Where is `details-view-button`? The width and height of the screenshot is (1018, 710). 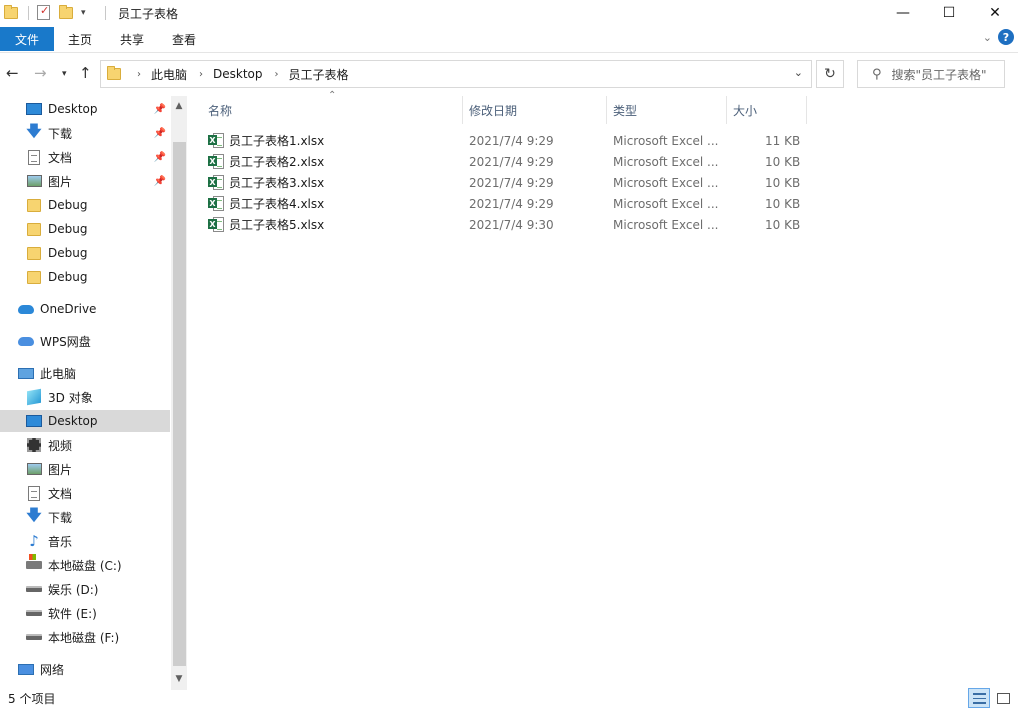 details-view-button is located at coordinates (979, 698).